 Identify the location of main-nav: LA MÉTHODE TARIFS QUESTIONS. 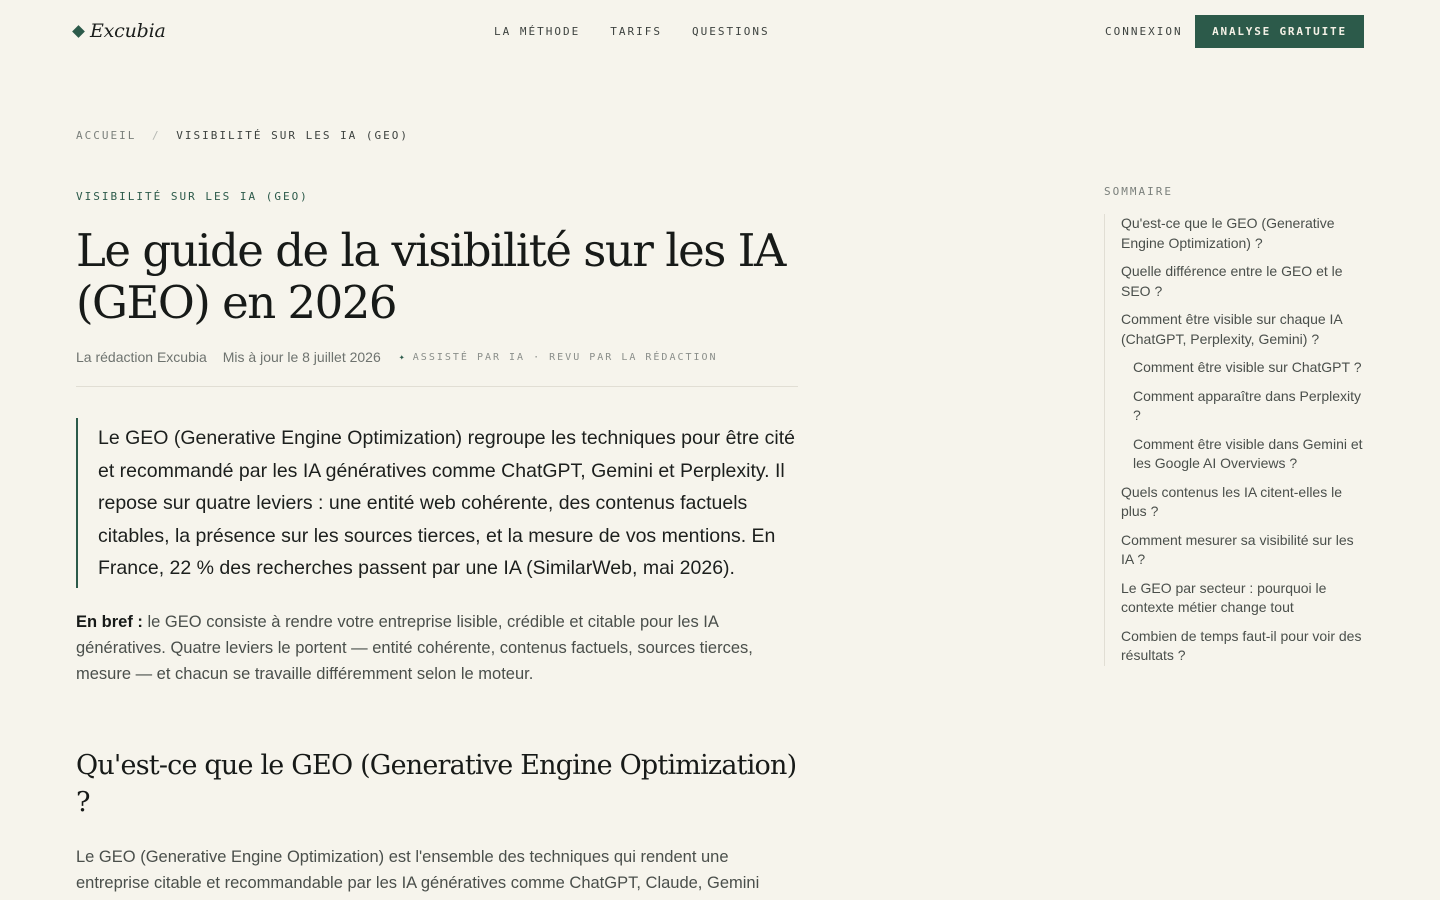
(632, 31).